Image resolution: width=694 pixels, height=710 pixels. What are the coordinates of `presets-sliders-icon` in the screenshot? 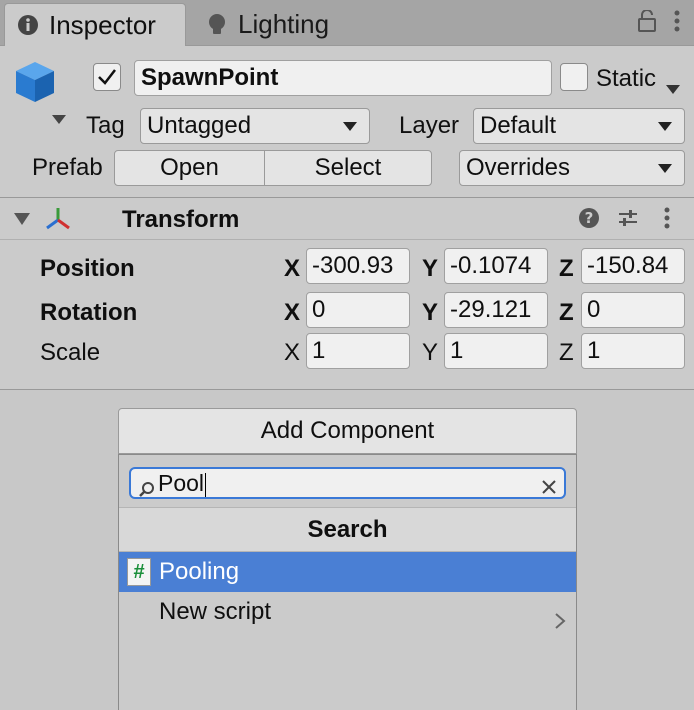 It's located at (628, 221).